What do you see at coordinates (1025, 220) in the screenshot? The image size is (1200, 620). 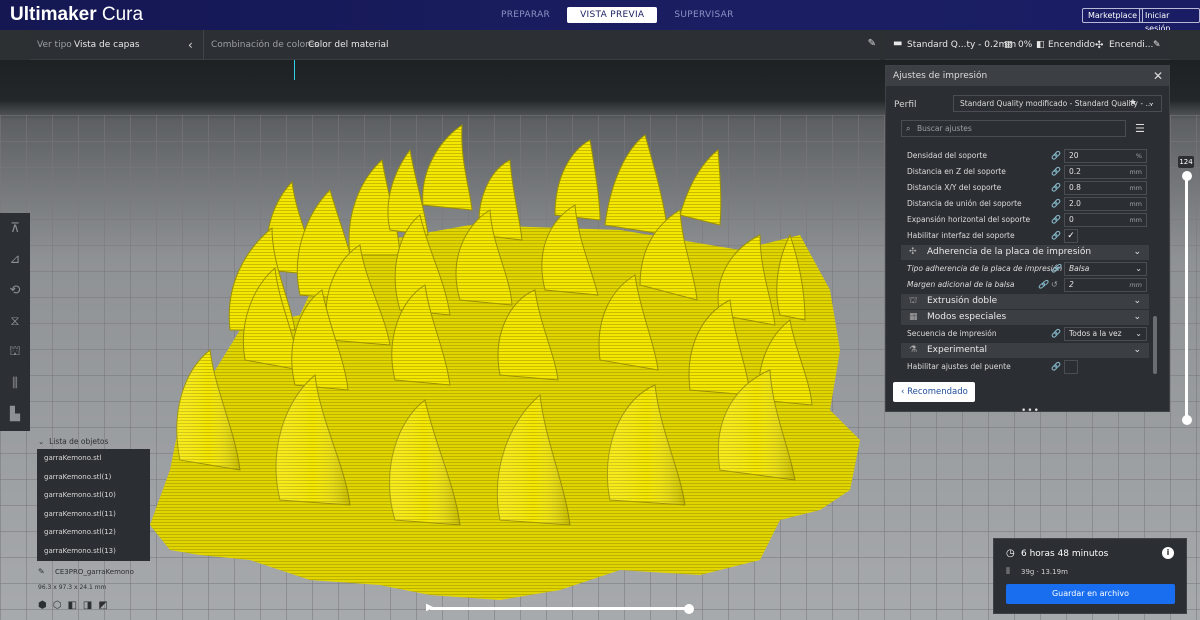 I see `setting-support-horizontal-expansion: Expansión horizontal del soporte 🔗 0 mm` at bounding box center [1025, 220].